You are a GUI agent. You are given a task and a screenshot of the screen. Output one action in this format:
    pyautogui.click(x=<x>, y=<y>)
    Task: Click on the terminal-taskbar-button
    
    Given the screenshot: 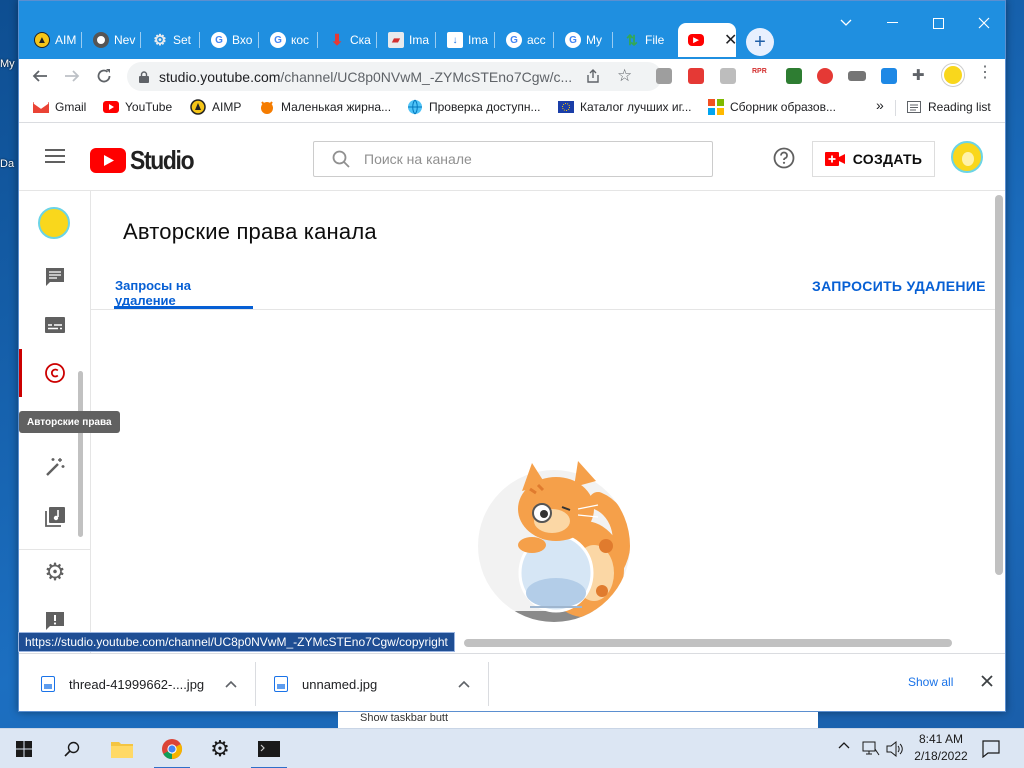 What is the action you would take?
    pyautogui.click(x=269, y=748)
    